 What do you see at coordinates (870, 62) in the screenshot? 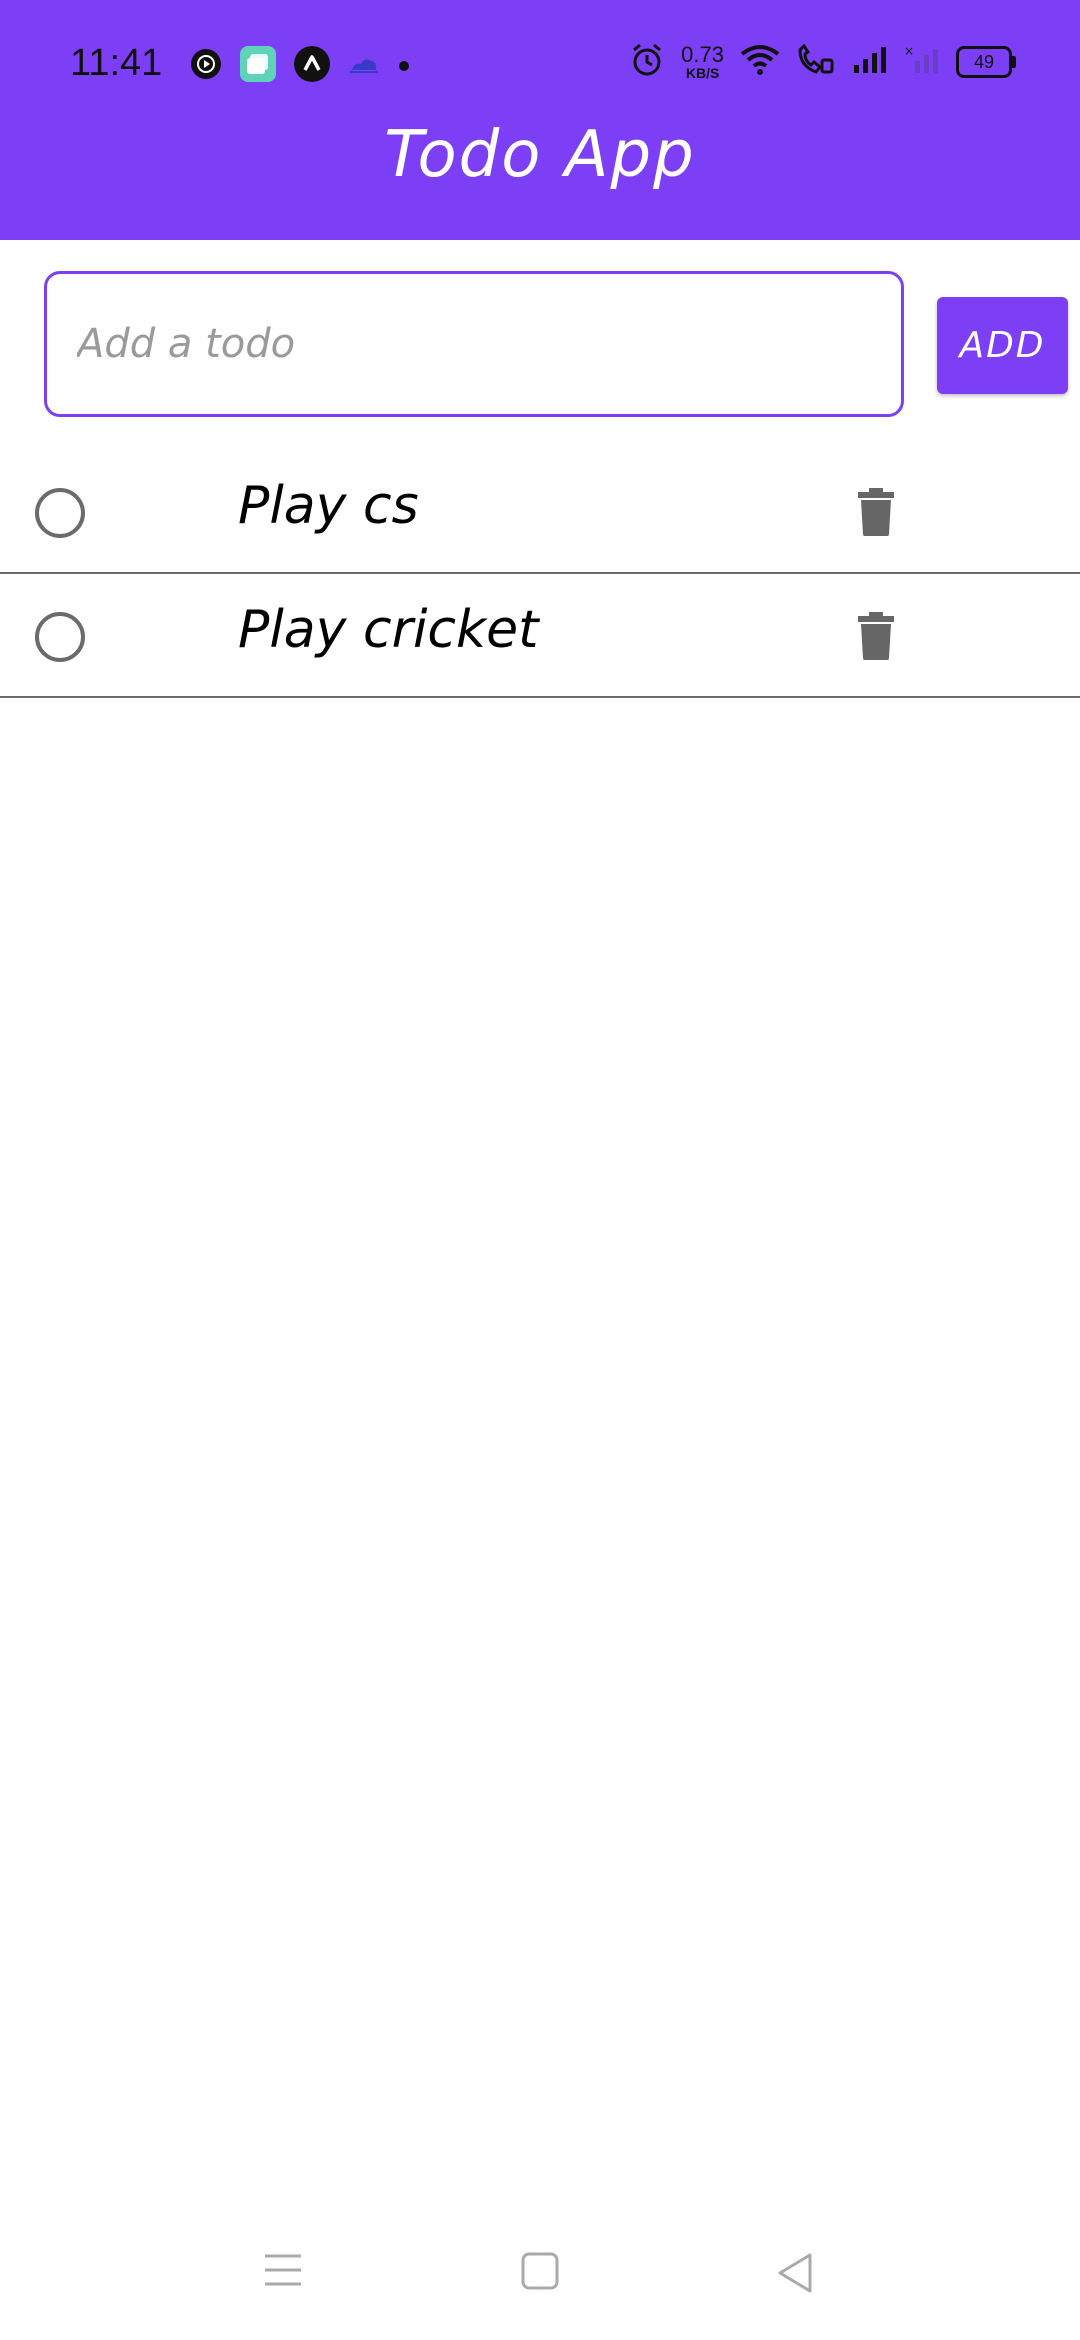
I see `signal-icon` at bounding box center [870, 62].